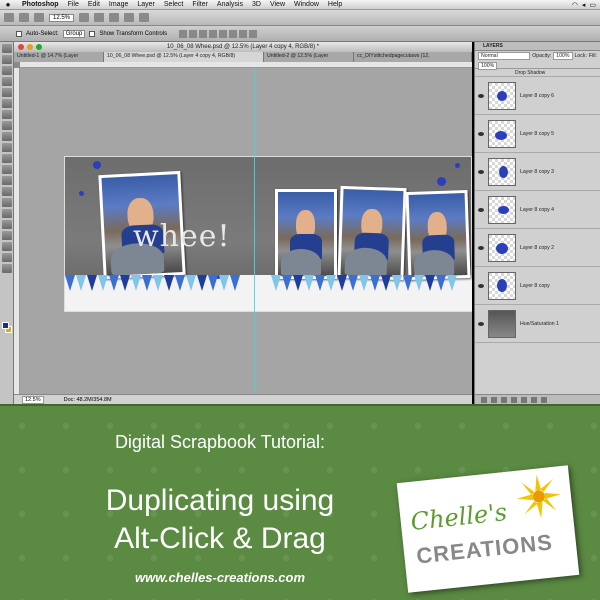 The width and height of the screenshot is (600, 600). Describe the element at coordinates (544, 399) in the screenshot. I see `delete-layer-icon` at that location.